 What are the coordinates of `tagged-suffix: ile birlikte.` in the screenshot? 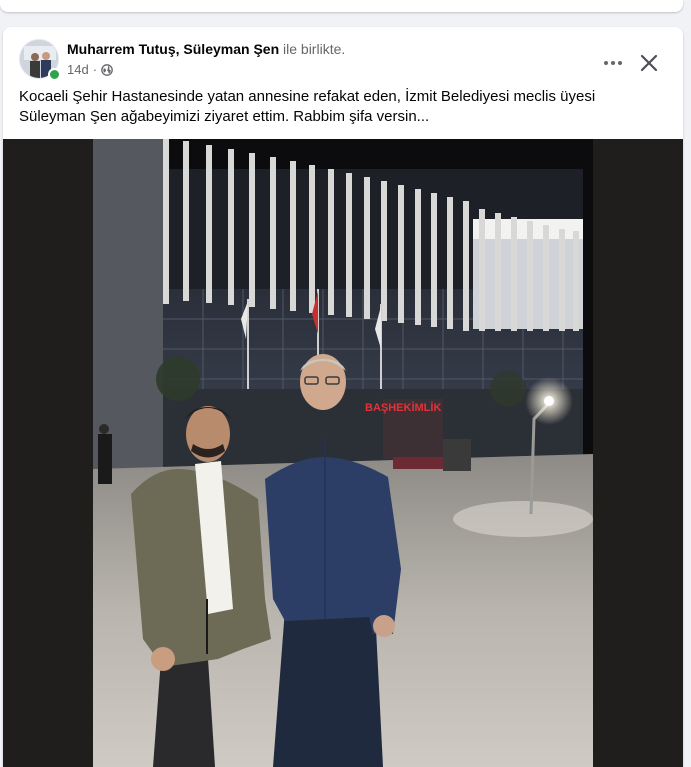 It's located at (312, 49).